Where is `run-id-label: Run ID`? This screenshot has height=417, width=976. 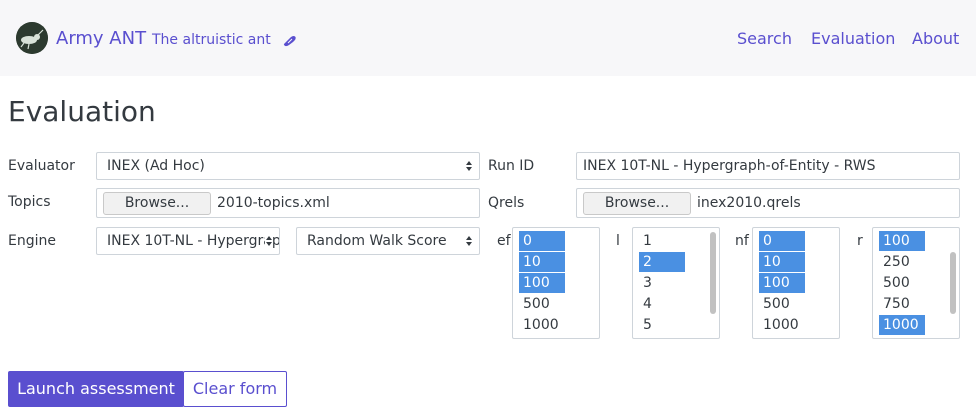 run-id-label: Run ID is located at coordinates (511, 166).